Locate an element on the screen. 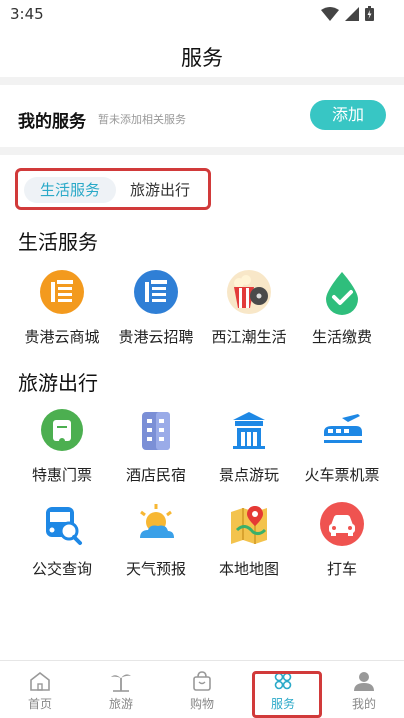 The image size is (404, 718). nav-shopping-label: 购物 is located at coordinates (201, 704).